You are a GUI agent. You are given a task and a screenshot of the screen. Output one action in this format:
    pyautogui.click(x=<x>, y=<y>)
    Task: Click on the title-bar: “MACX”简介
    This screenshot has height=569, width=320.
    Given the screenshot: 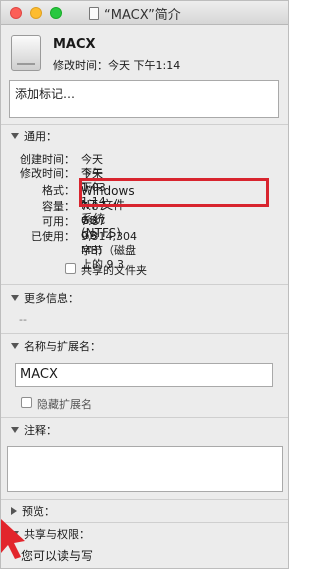 What is the action you would take?
    pyautogui.click(x=144, y=13)
    